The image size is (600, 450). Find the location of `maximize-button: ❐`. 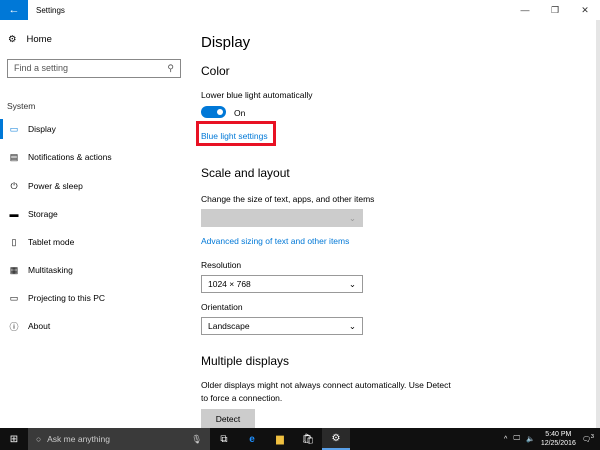

maximize-button: ❐ is located at coordinates (555, 10).